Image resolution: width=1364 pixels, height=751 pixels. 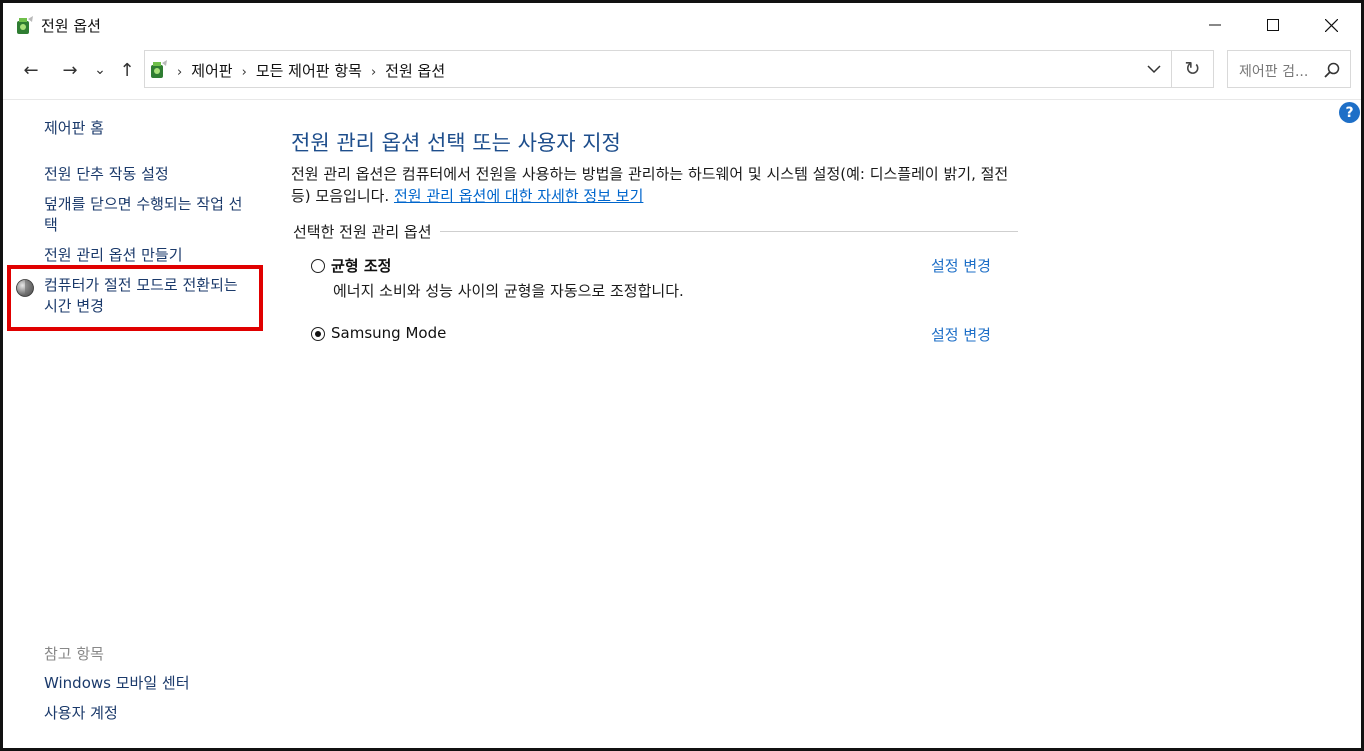 I want to click on close-button, so click(x=1331, y=25).